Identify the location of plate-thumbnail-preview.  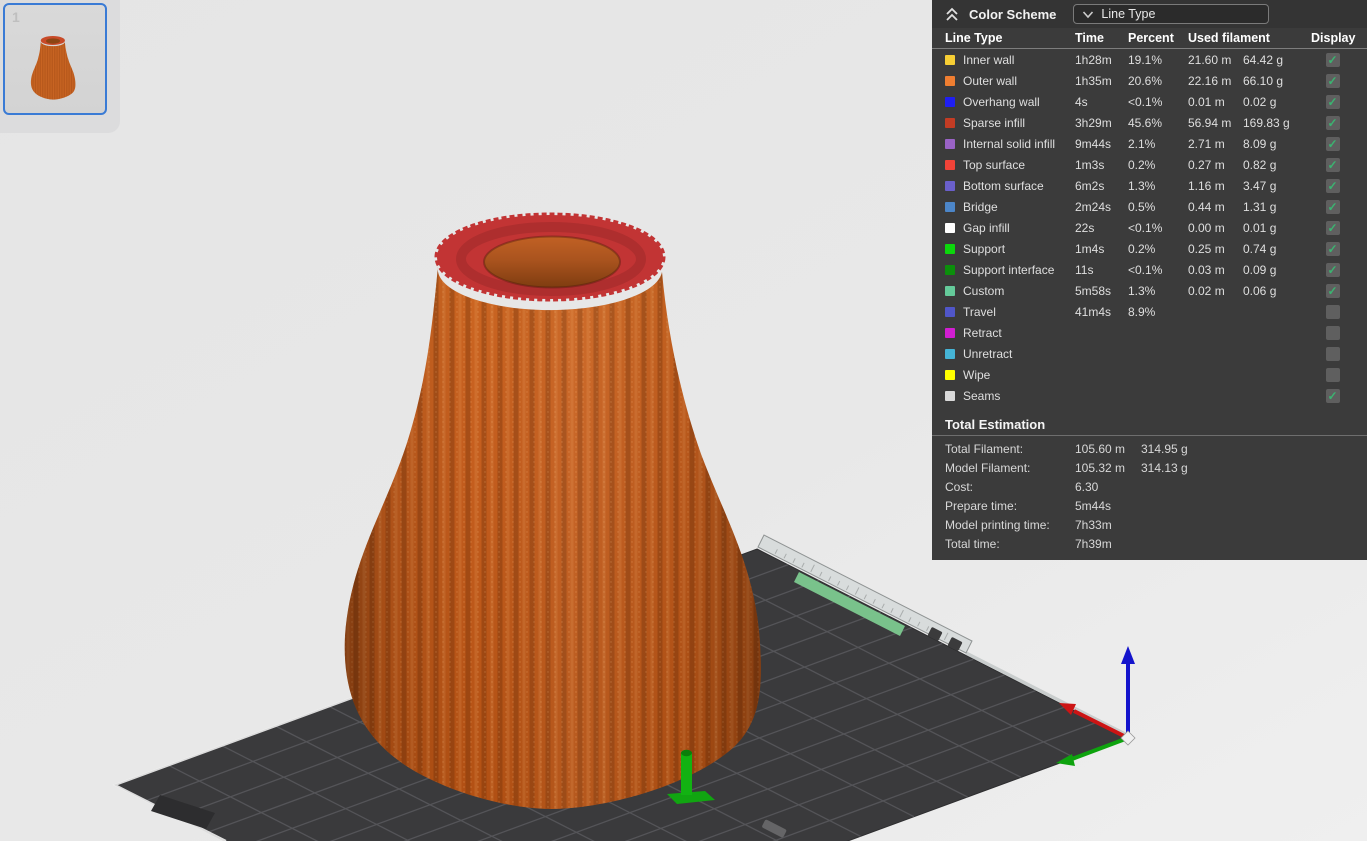
(53, 68).